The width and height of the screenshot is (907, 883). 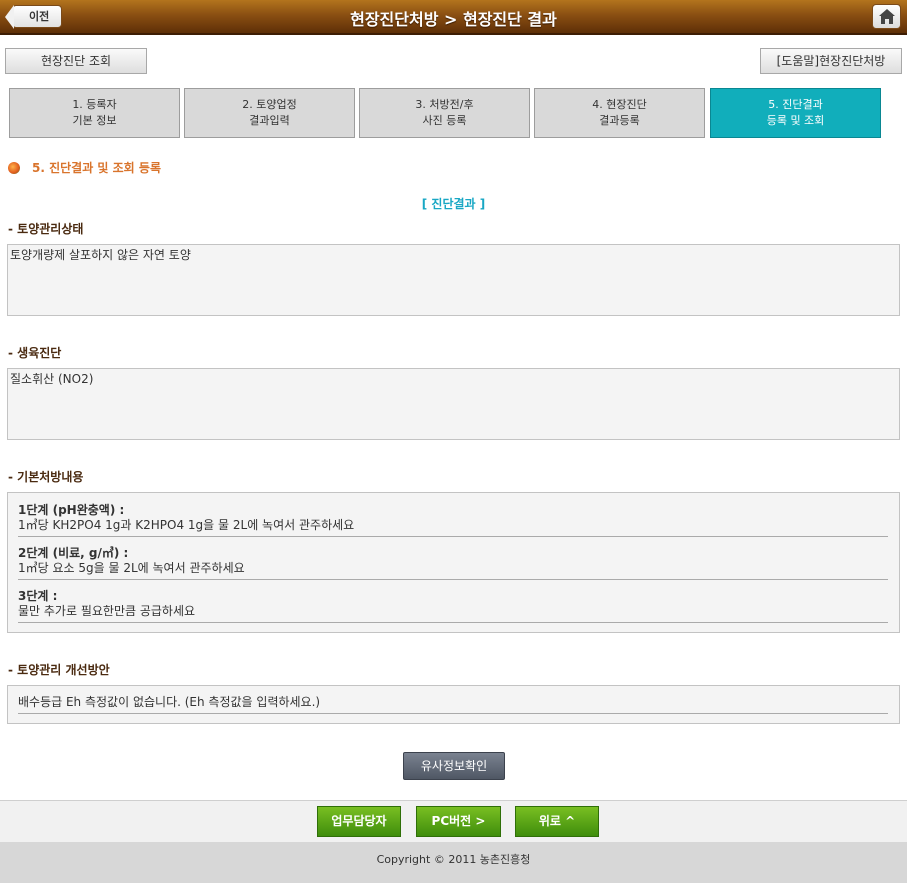 What do you see at coordinates (46, 477) in the screenshot?
I see `basic-prescription-label: - 기본처방내용` at bounding box center [46, 477].